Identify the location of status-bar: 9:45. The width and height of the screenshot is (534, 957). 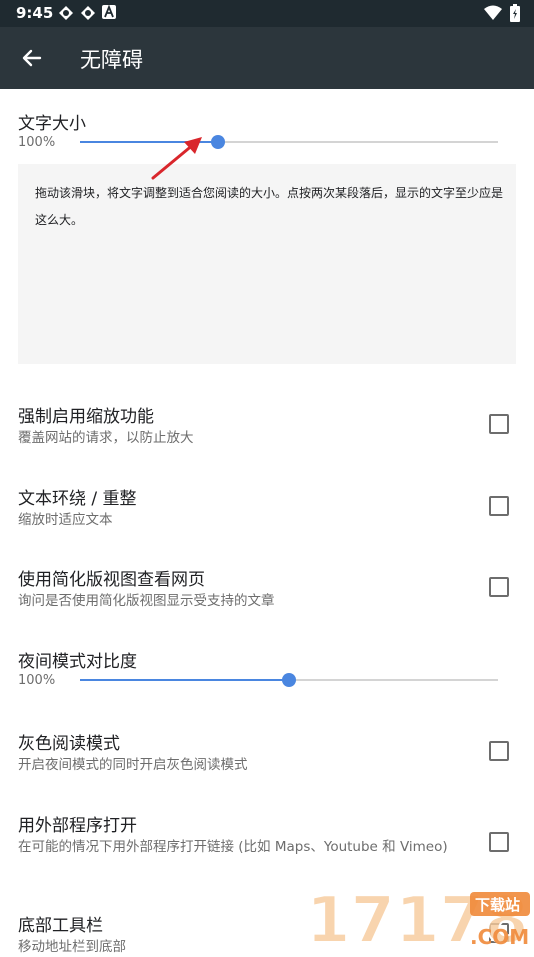
(267, 13).